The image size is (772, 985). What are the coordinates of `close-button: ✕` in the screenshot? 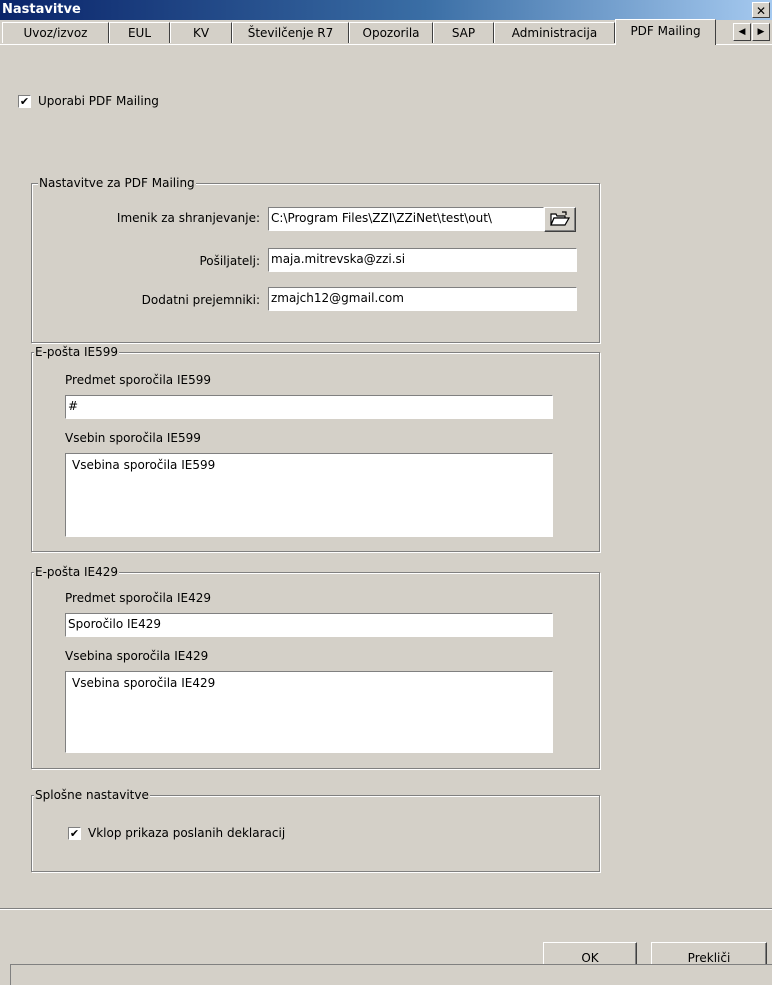 It's located at (761, 10).